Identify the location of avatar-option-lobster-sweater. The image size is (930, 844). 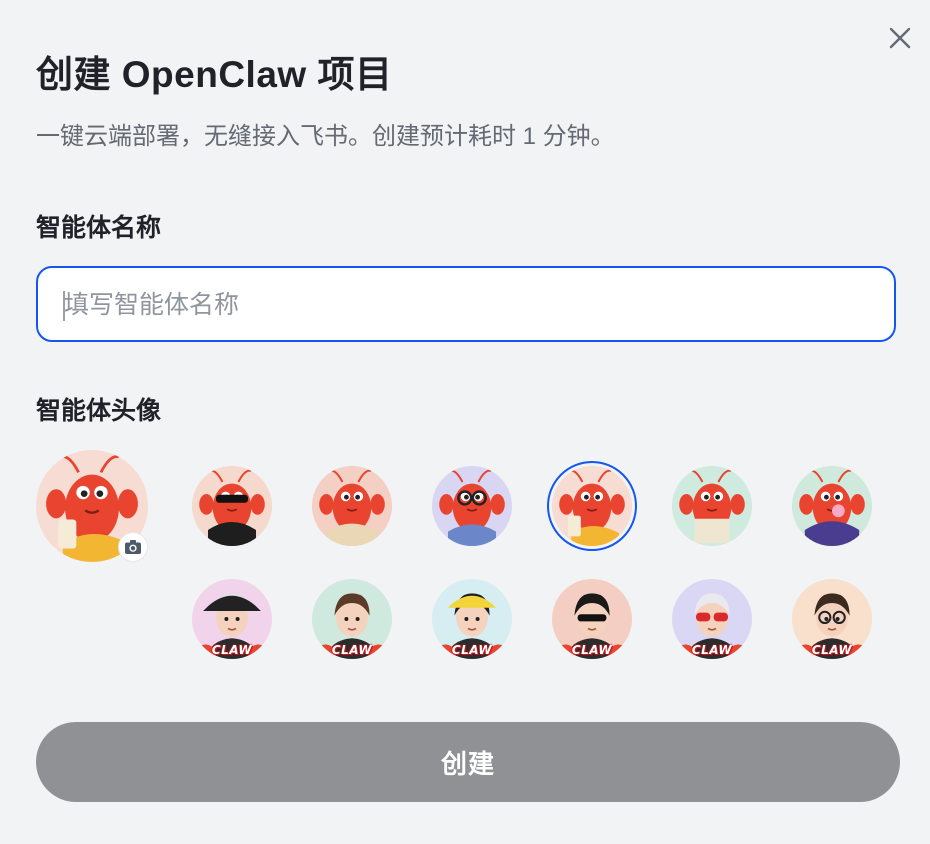
(352, 506).